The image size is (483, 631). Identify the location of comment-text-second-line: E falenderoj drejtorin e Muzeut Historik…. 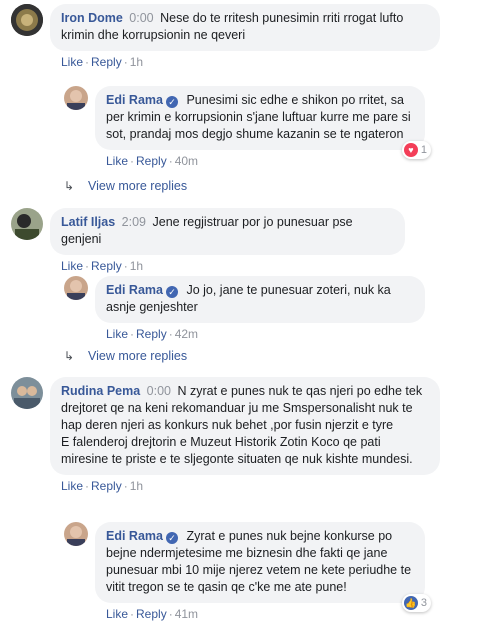
(237, 450).